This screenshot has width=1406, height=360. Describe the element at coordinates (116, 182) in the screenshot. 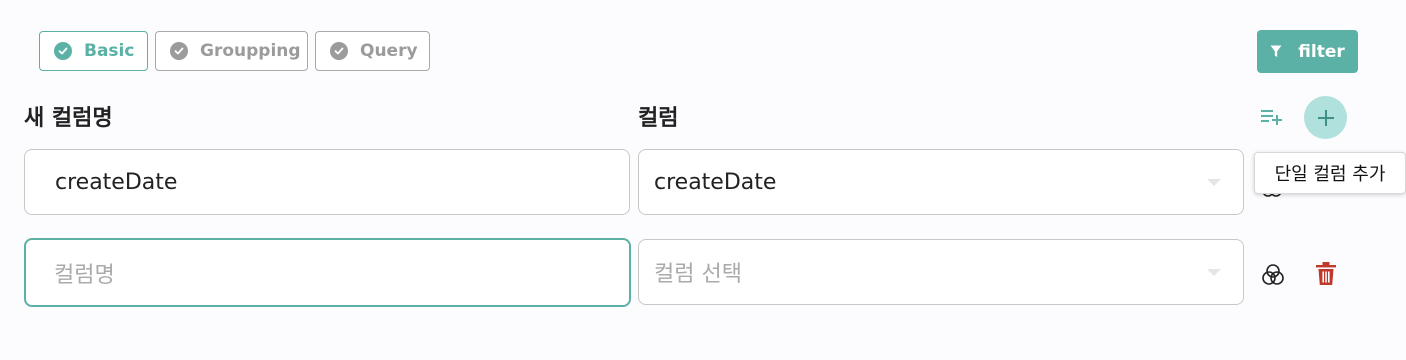

I see `new-column-name-value: createDate` at that location.